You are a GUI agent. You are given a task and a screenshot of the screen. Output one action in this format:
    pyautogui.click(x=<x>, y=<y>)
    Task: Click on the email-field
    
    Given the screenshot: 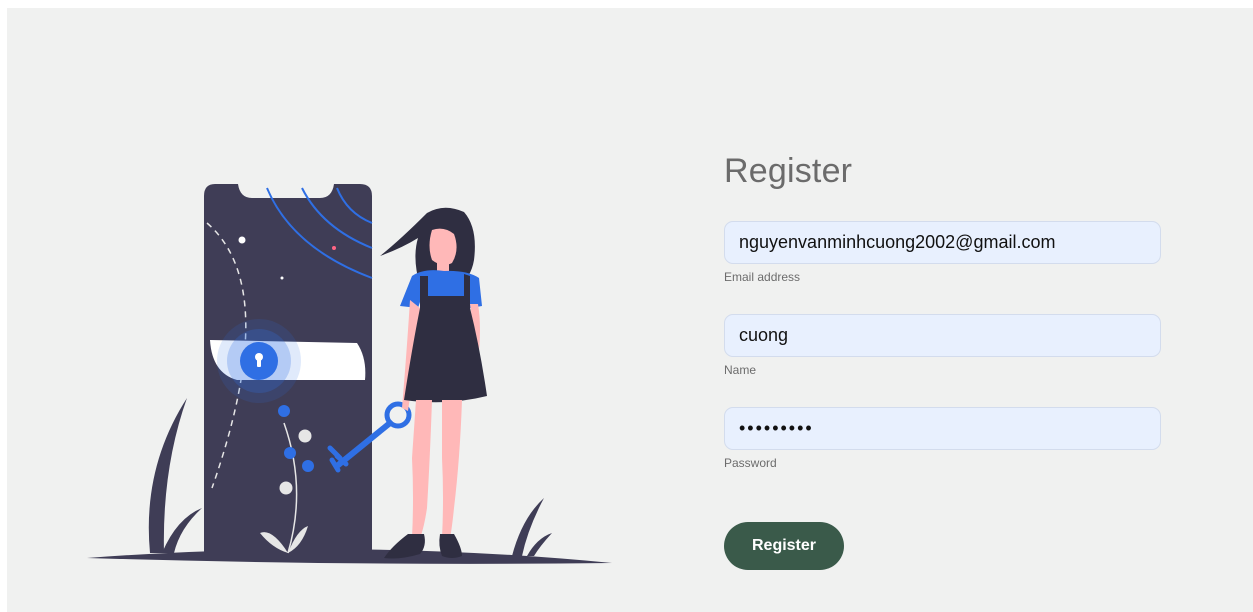 What is the action you would take?
    pyautogui.click(x=942, y=242)
    